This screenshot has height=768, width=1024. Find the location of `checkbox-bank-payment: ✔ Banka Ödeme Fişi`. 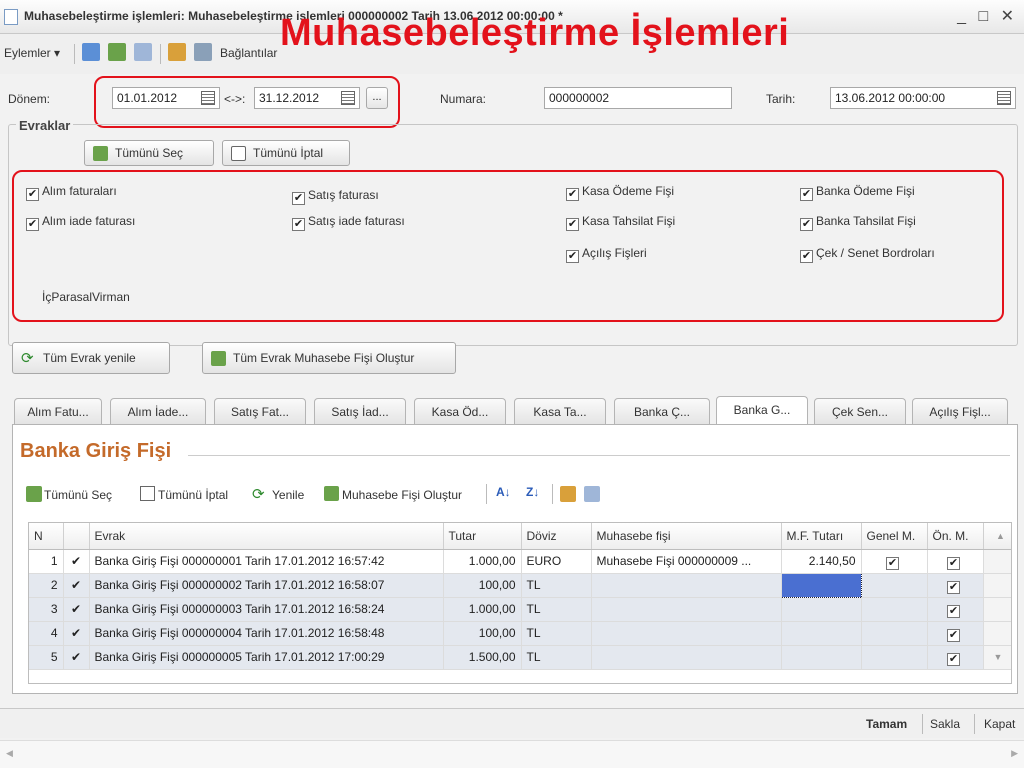

checkbox-bank-payment: ✔ Banka Ödeme Fişi is located at coordinates (857, 192).